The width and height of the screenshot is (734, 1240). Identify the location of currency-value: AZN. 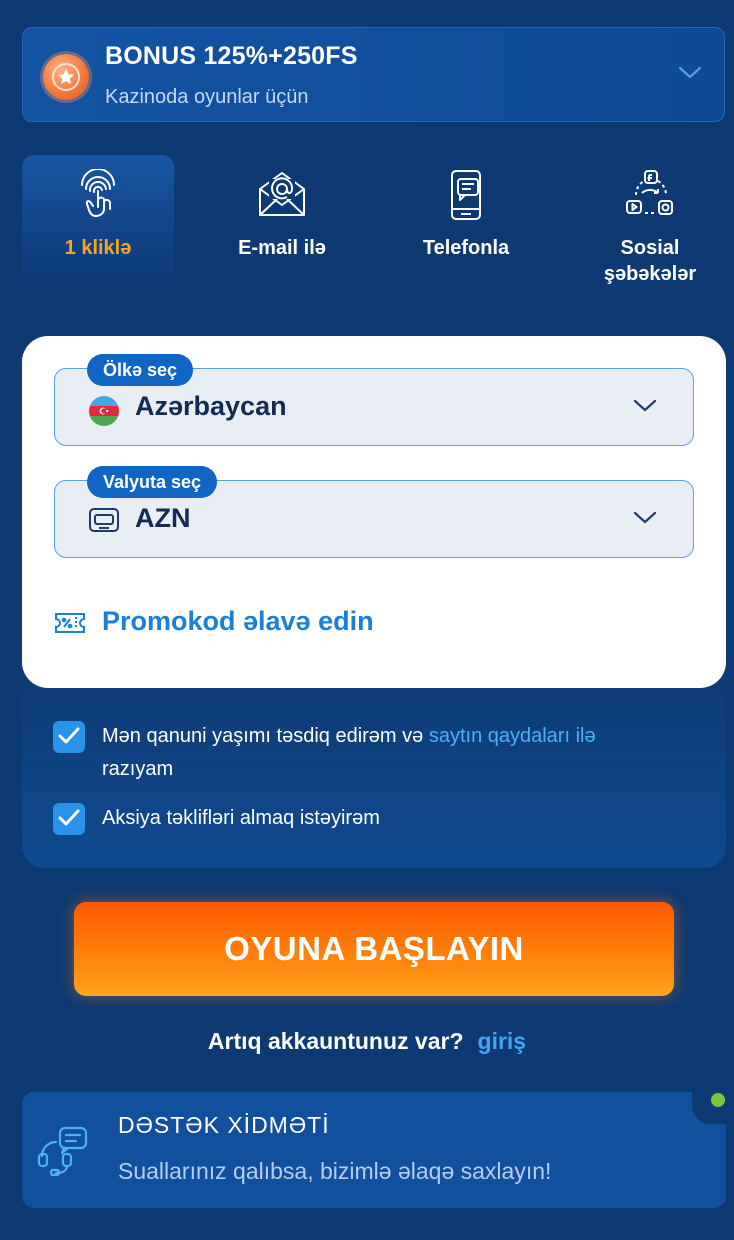
(163, 518).